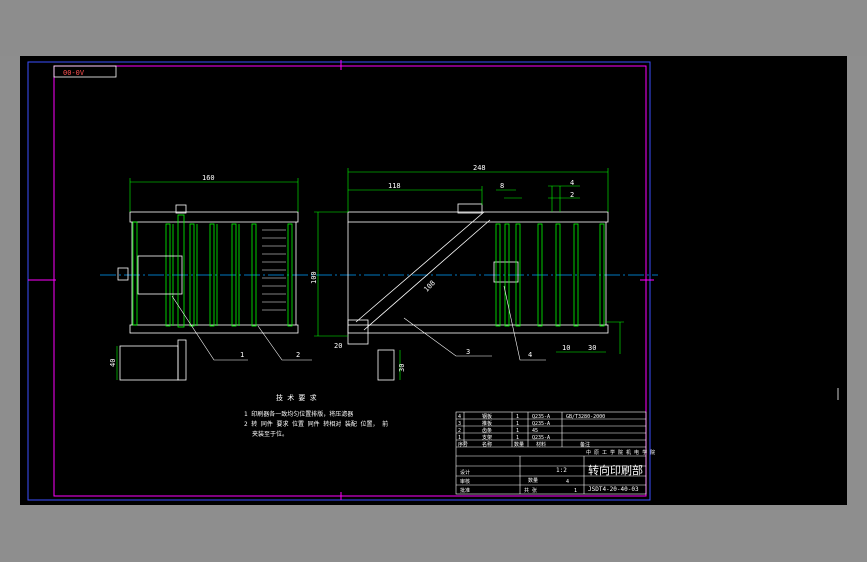 The width and height of the screenshot is (867, 562). Describe the element at coordinates (613, 489) in the screenshot. I see `title-block-code: JSDT4-20-40-03` at that location.